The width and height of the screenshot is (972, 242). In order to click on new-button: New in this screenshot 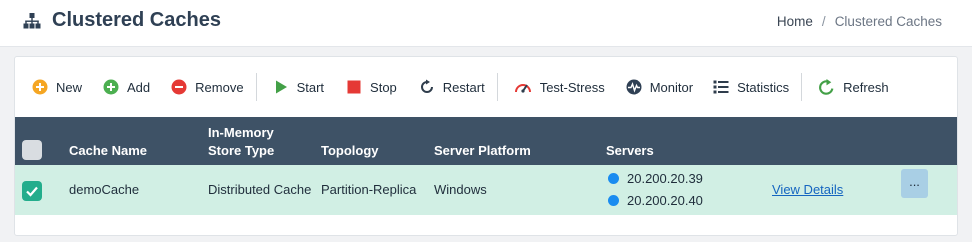, I will do `click(57, 87)`.